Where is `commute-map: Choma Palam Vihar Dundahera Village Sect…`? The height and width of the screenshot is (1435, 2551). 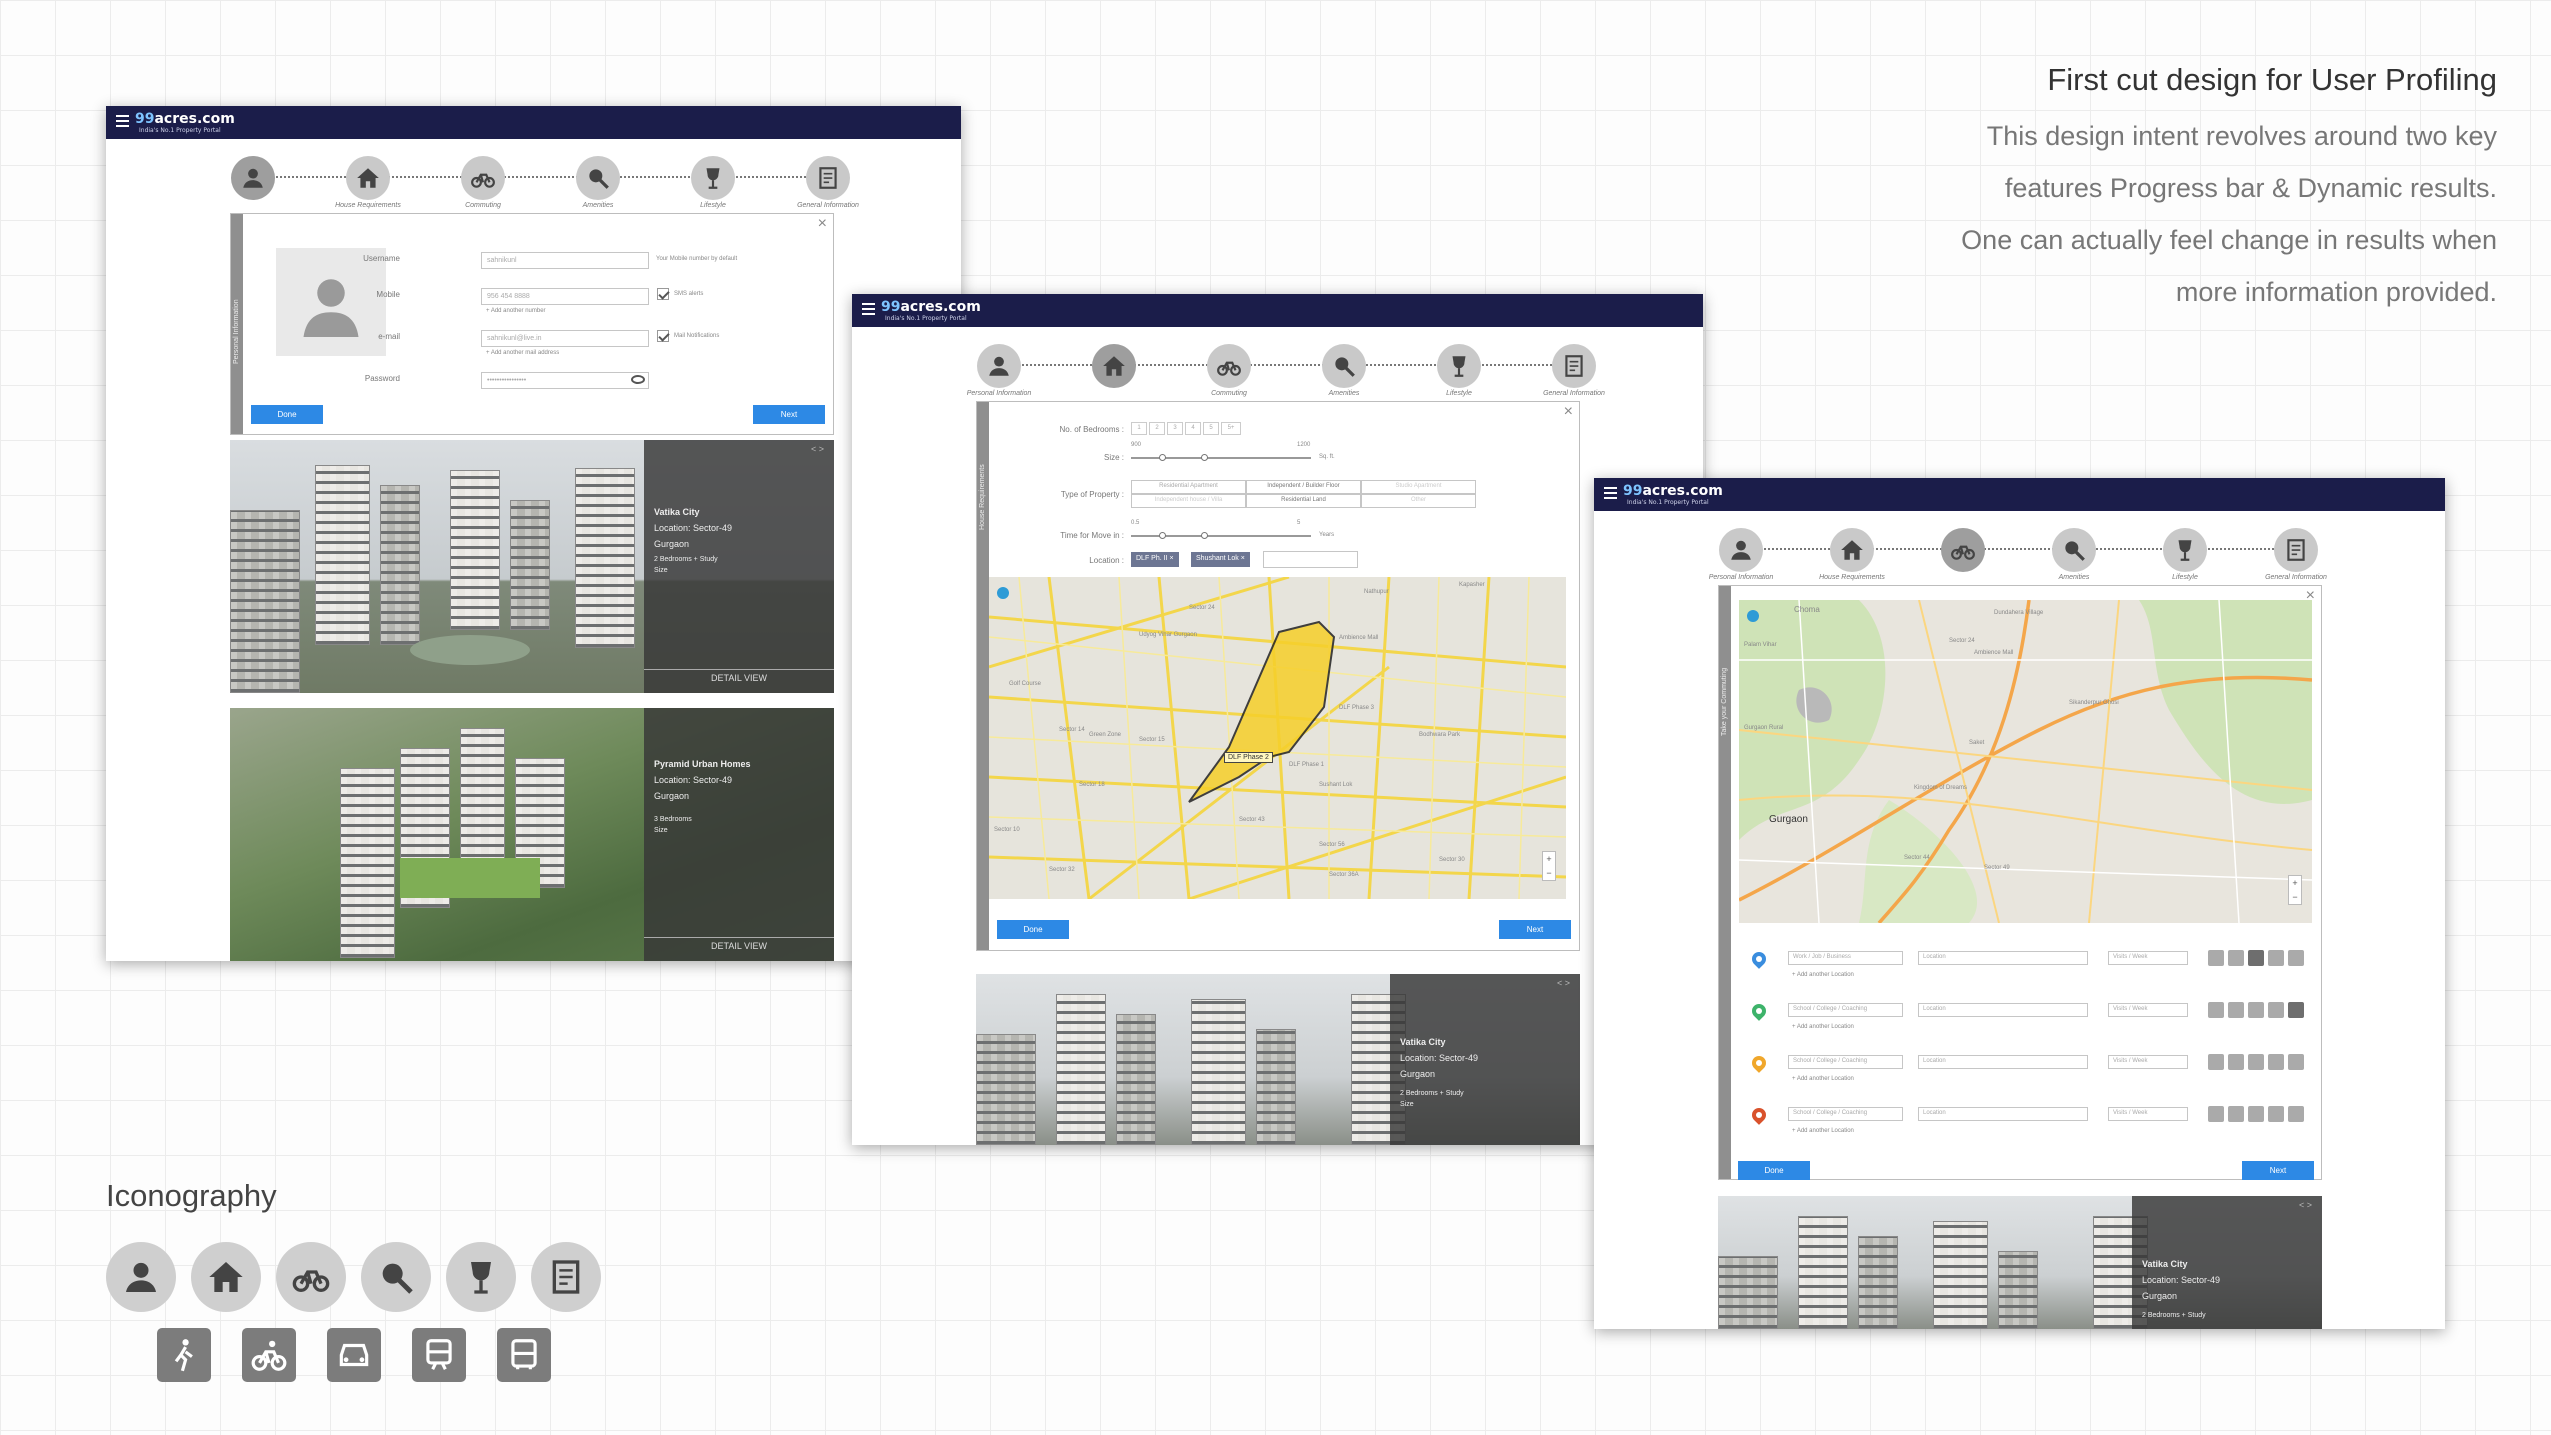 commute-map: Choma Palam Vihar Dundahera Village Sect… is located at coordinates (2025, 761).